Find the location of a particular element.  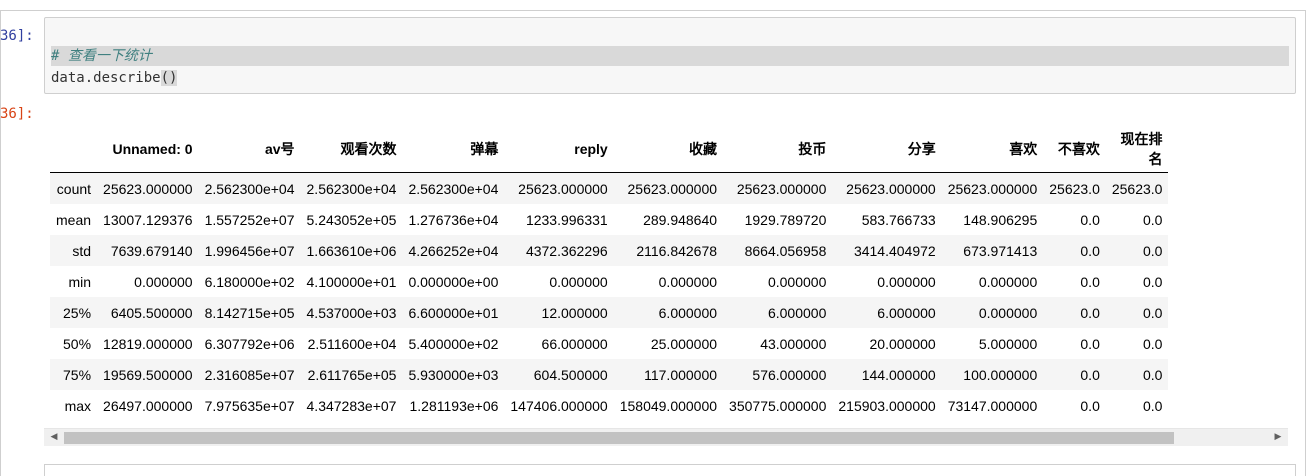

table-cell: 673.971413 is located at coordinates (1000, 250).